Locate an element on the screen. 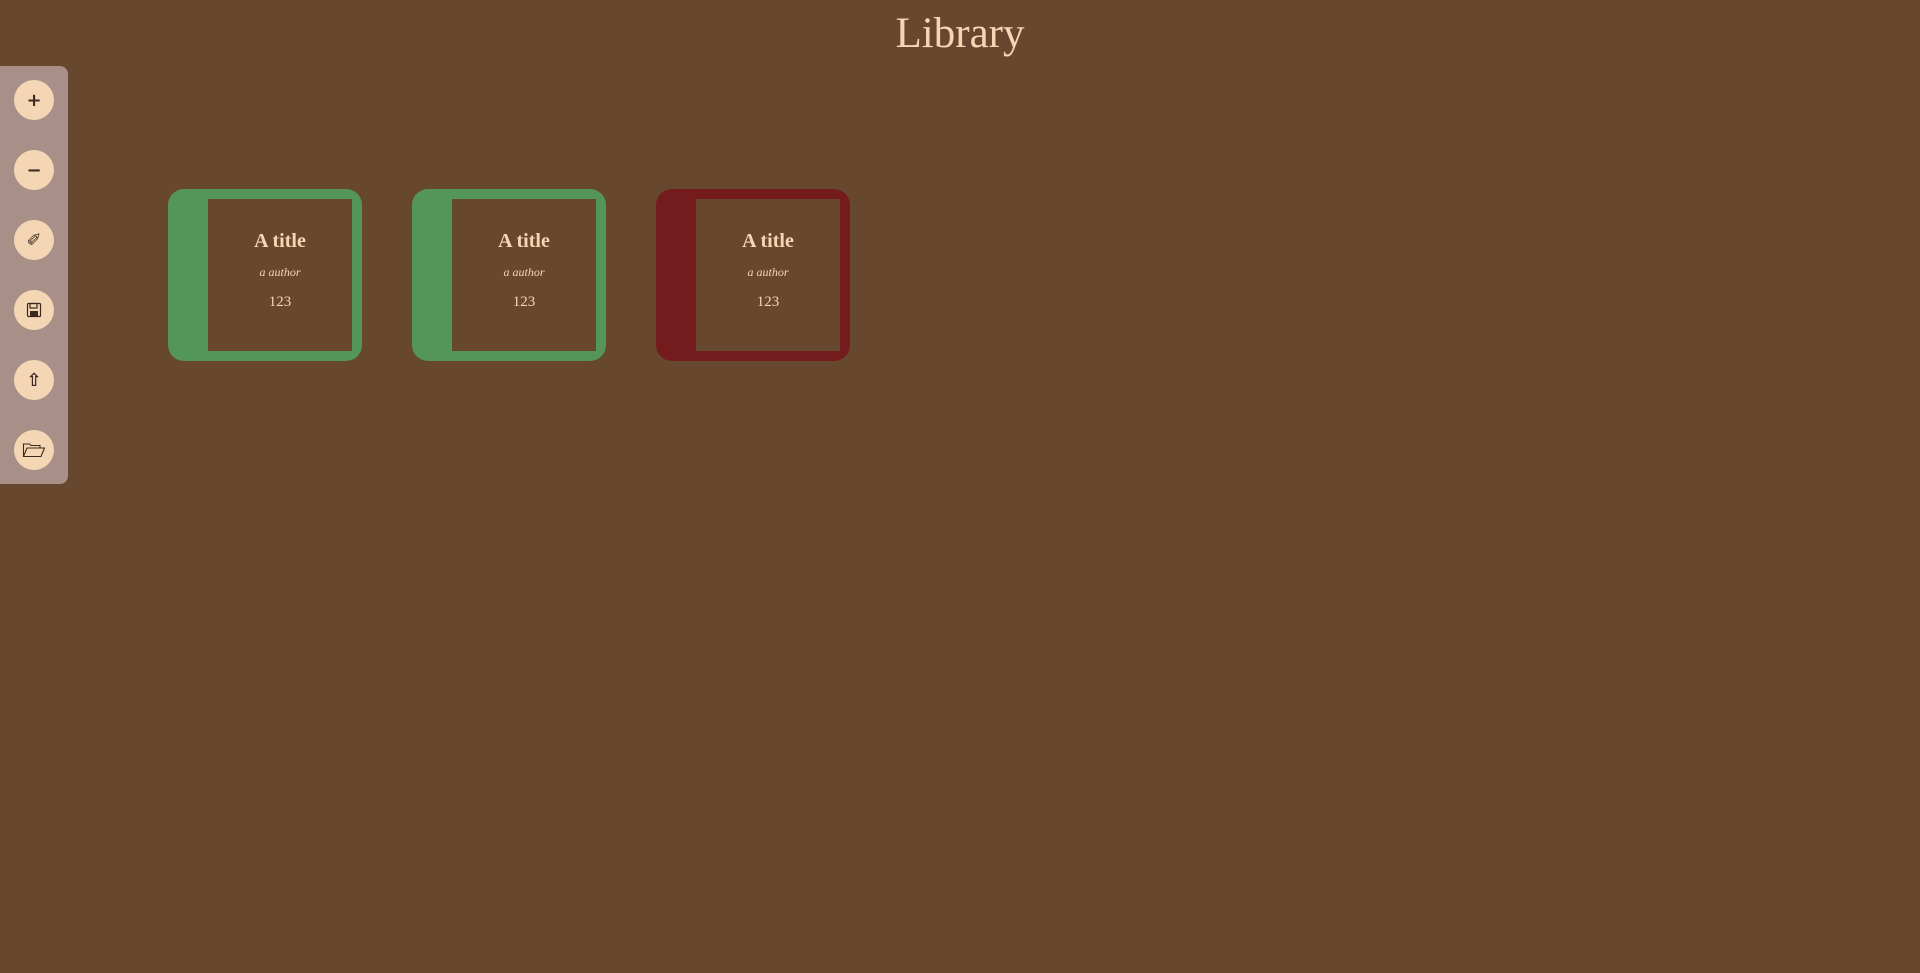 The height and width of the screenshot is (973, 1920). add-book-button: + is located at coordinates (34, 100).